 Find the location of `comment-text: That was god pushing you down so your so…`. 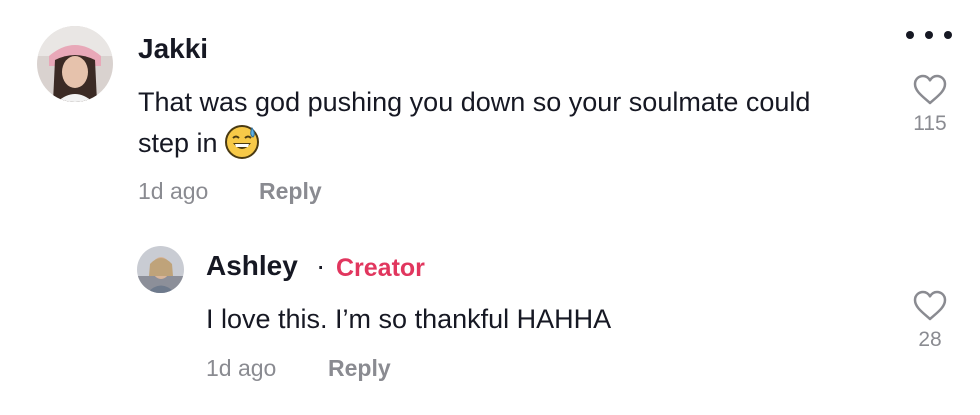

comment-text: That was god pushing you down so your so… is located at coordinates (488, 123).